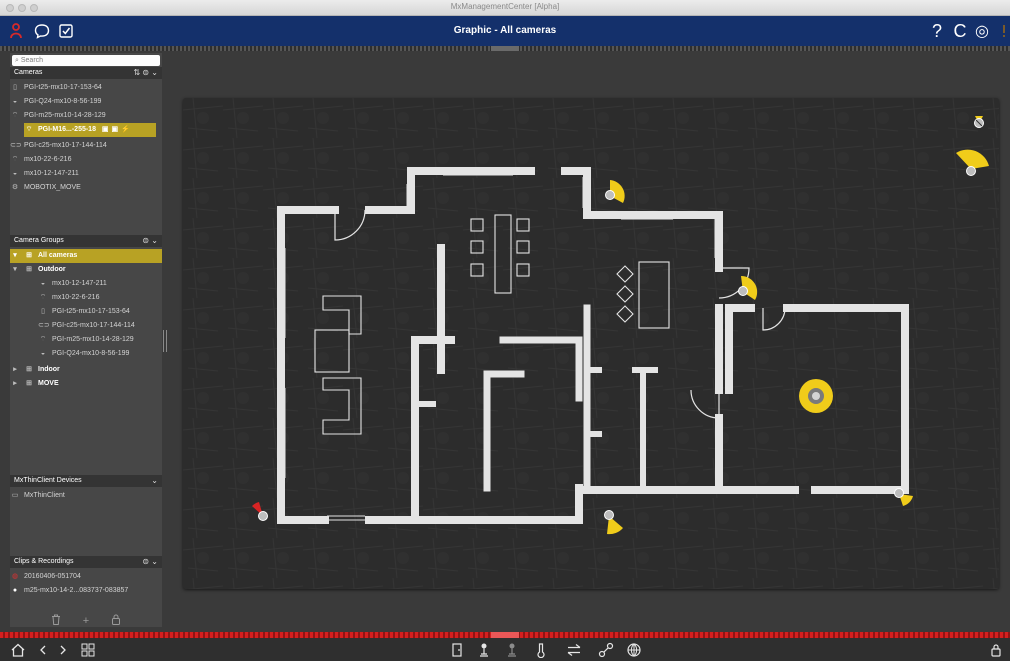 The width and height of the screenshot is (1010, 661). Describe the element at coordinates (505, 649) in the screenshot. I see `status-bar` at that location.